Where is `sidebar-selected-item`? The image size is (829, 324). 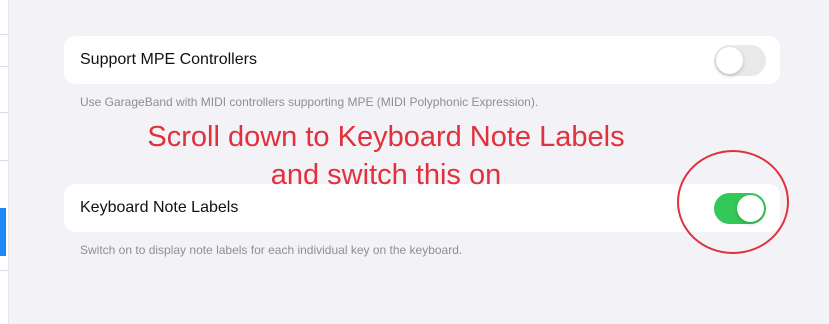
sidebar-selected-item is located at coordinates (3, 232).